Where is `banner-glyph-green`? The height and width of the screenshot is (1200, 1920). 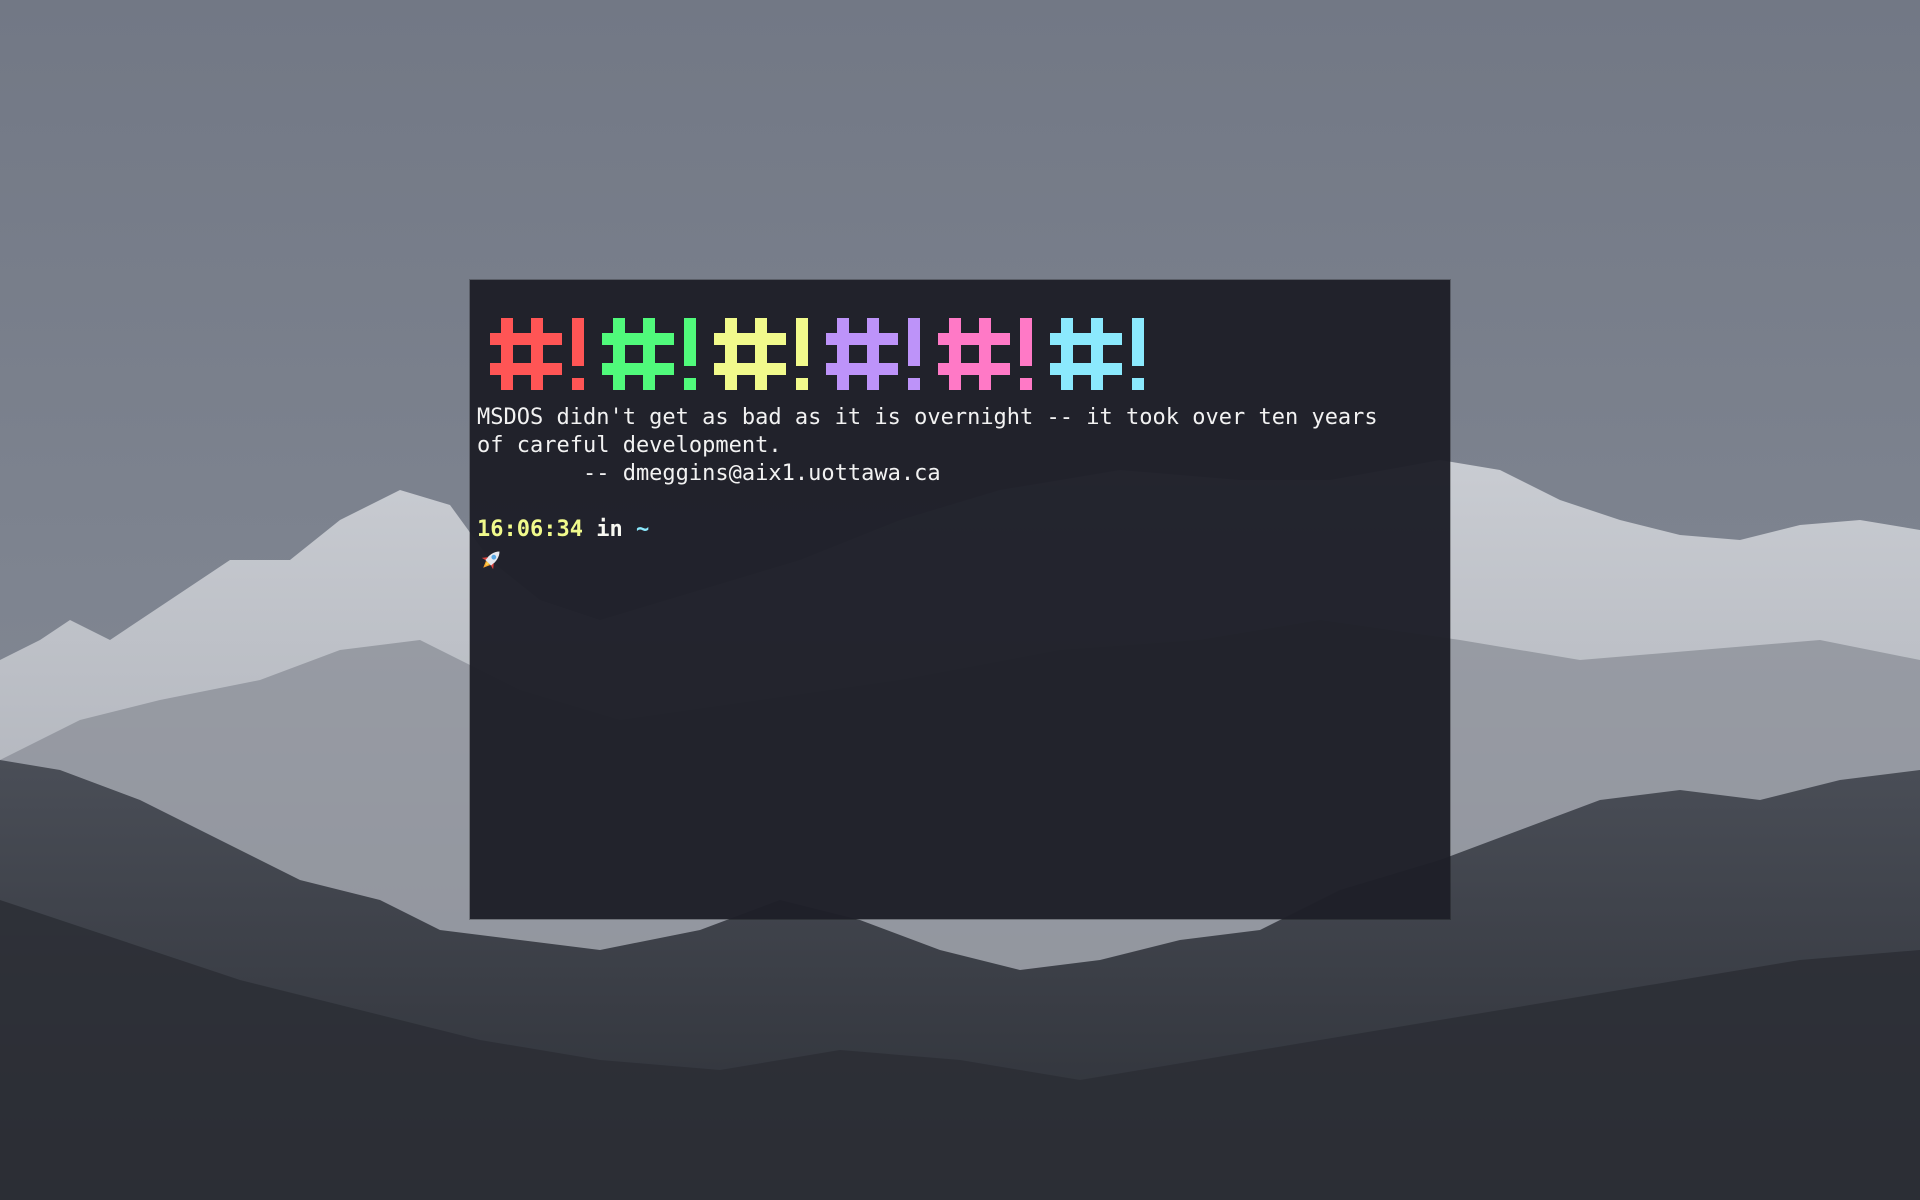 banner-glyph-green is located at coordinates (649, 354).